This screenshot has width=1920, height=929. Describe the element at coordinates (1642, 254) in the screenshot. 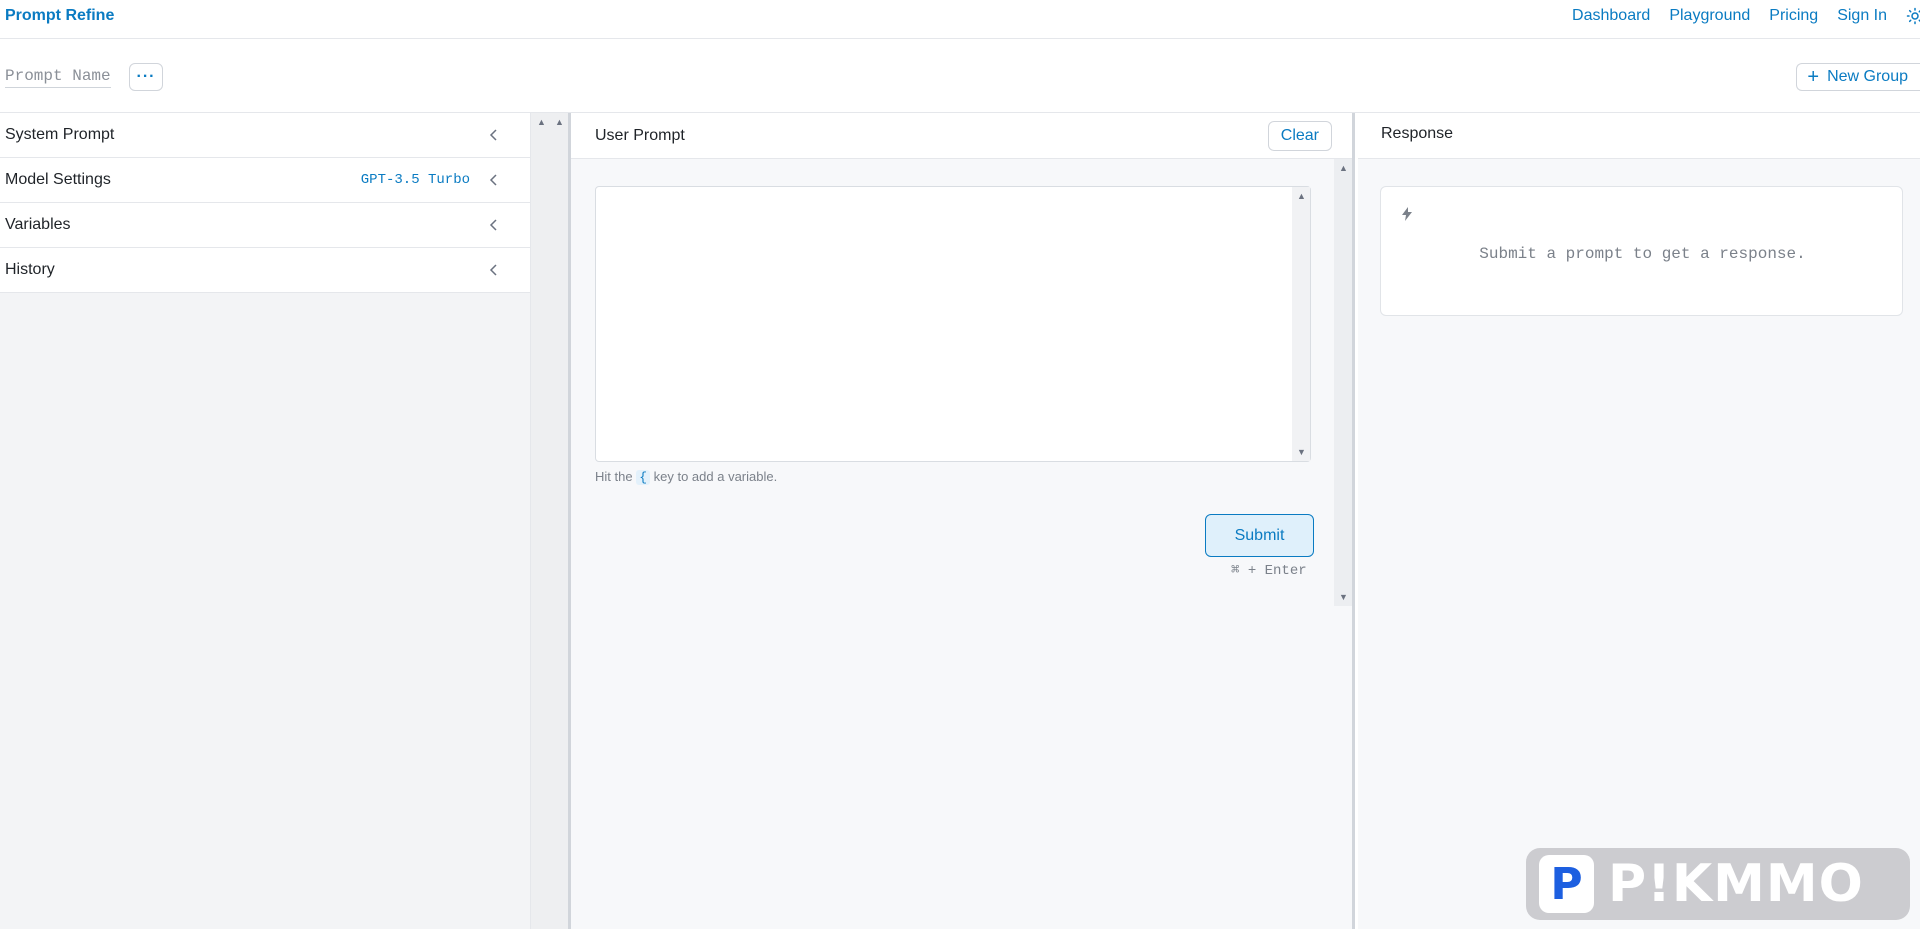

I see `response-empty-text: Submit a prompt to get a response.` at that location.